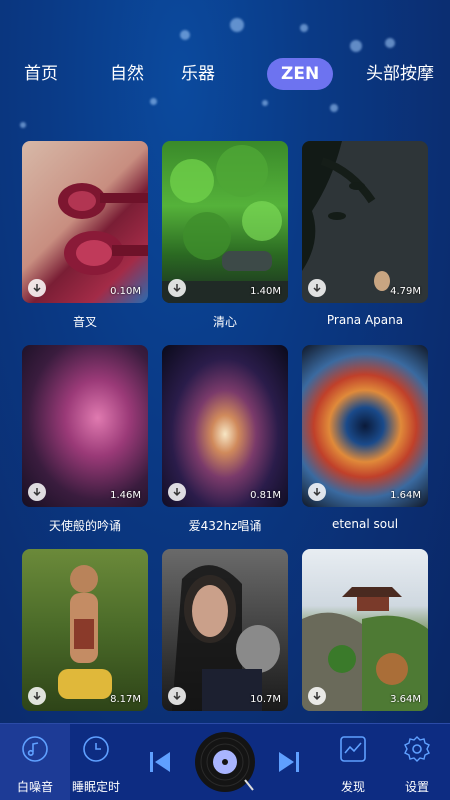  I want to click on sound-card: 8.17M, so click(85, 630).